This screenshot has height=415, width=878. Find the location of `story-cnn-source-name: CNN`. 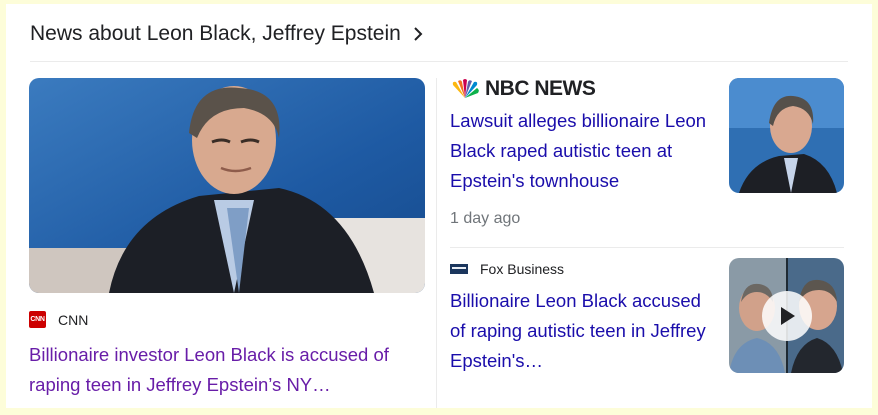

story-cnn-source-name: CNN is located at coordinates (73, 319).